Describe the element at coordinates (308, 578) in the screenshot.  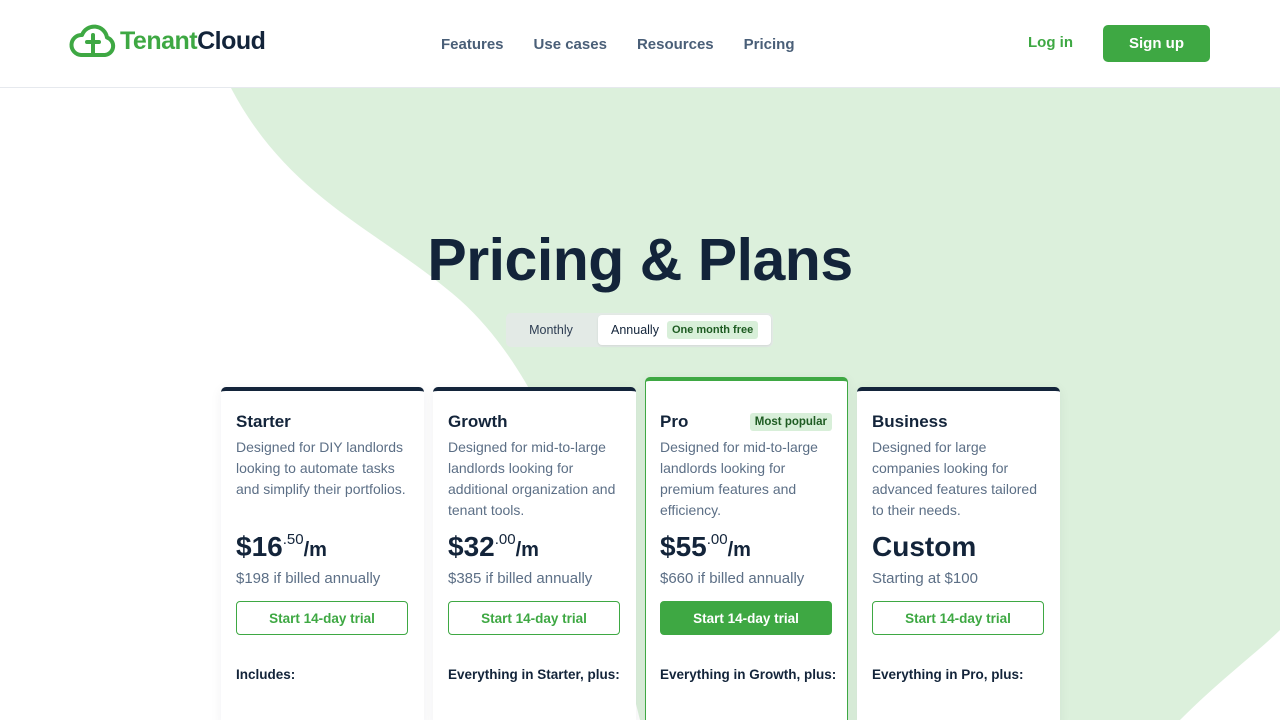
I see `billed-note: $198 if billed annually` at that location.